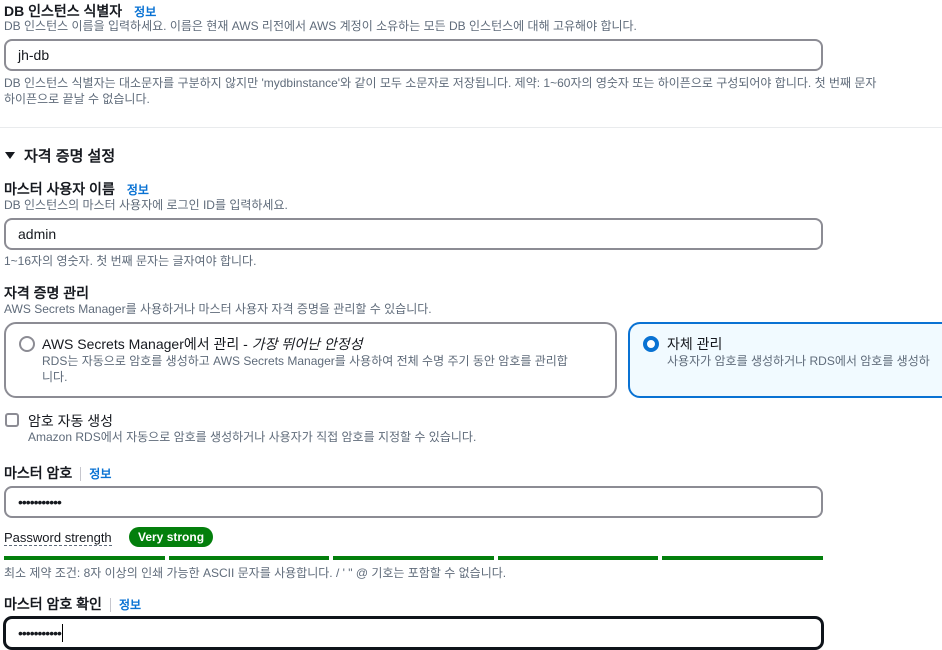 This screenshot has height=650, width=942. I want to click on section-divider, so click(471, 127).